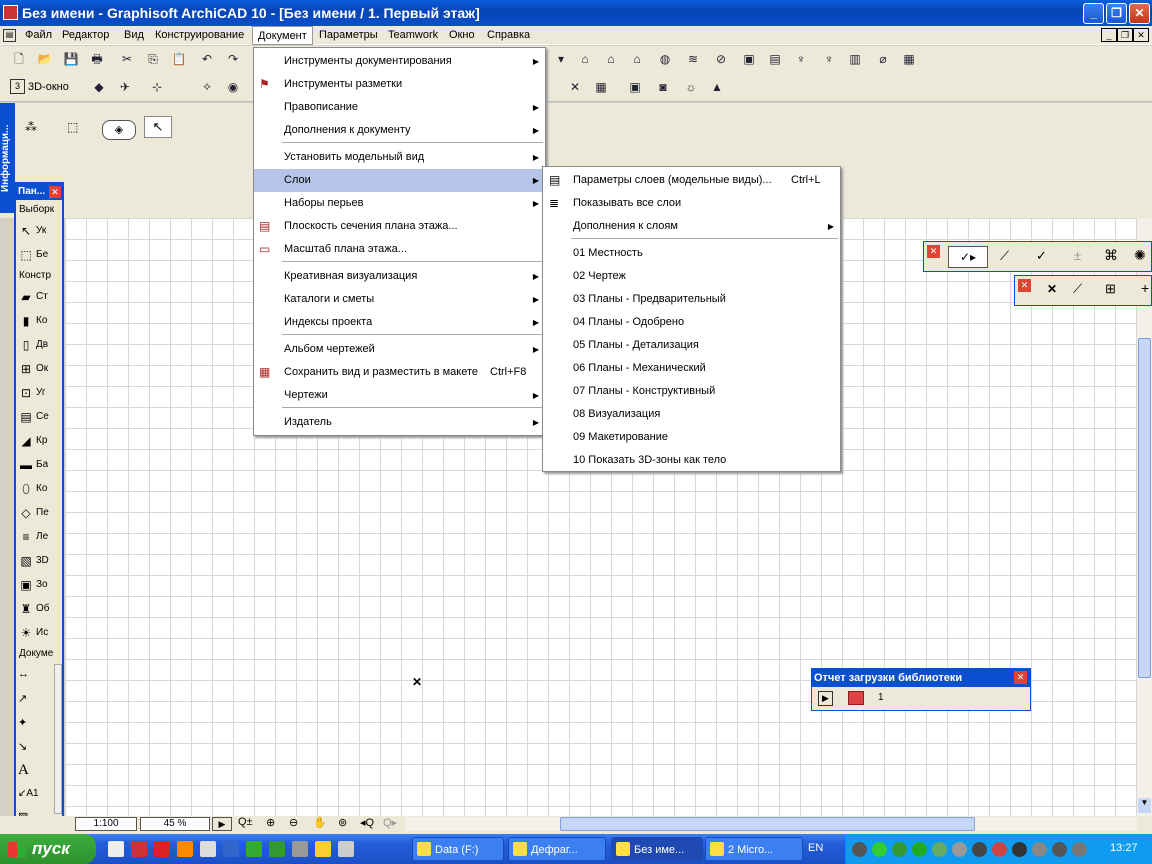  What do you see at coordinates (22, 746) in the screenshot?
I see `elevation-dimension-icon: ↘` at bounding box center [22, 746].